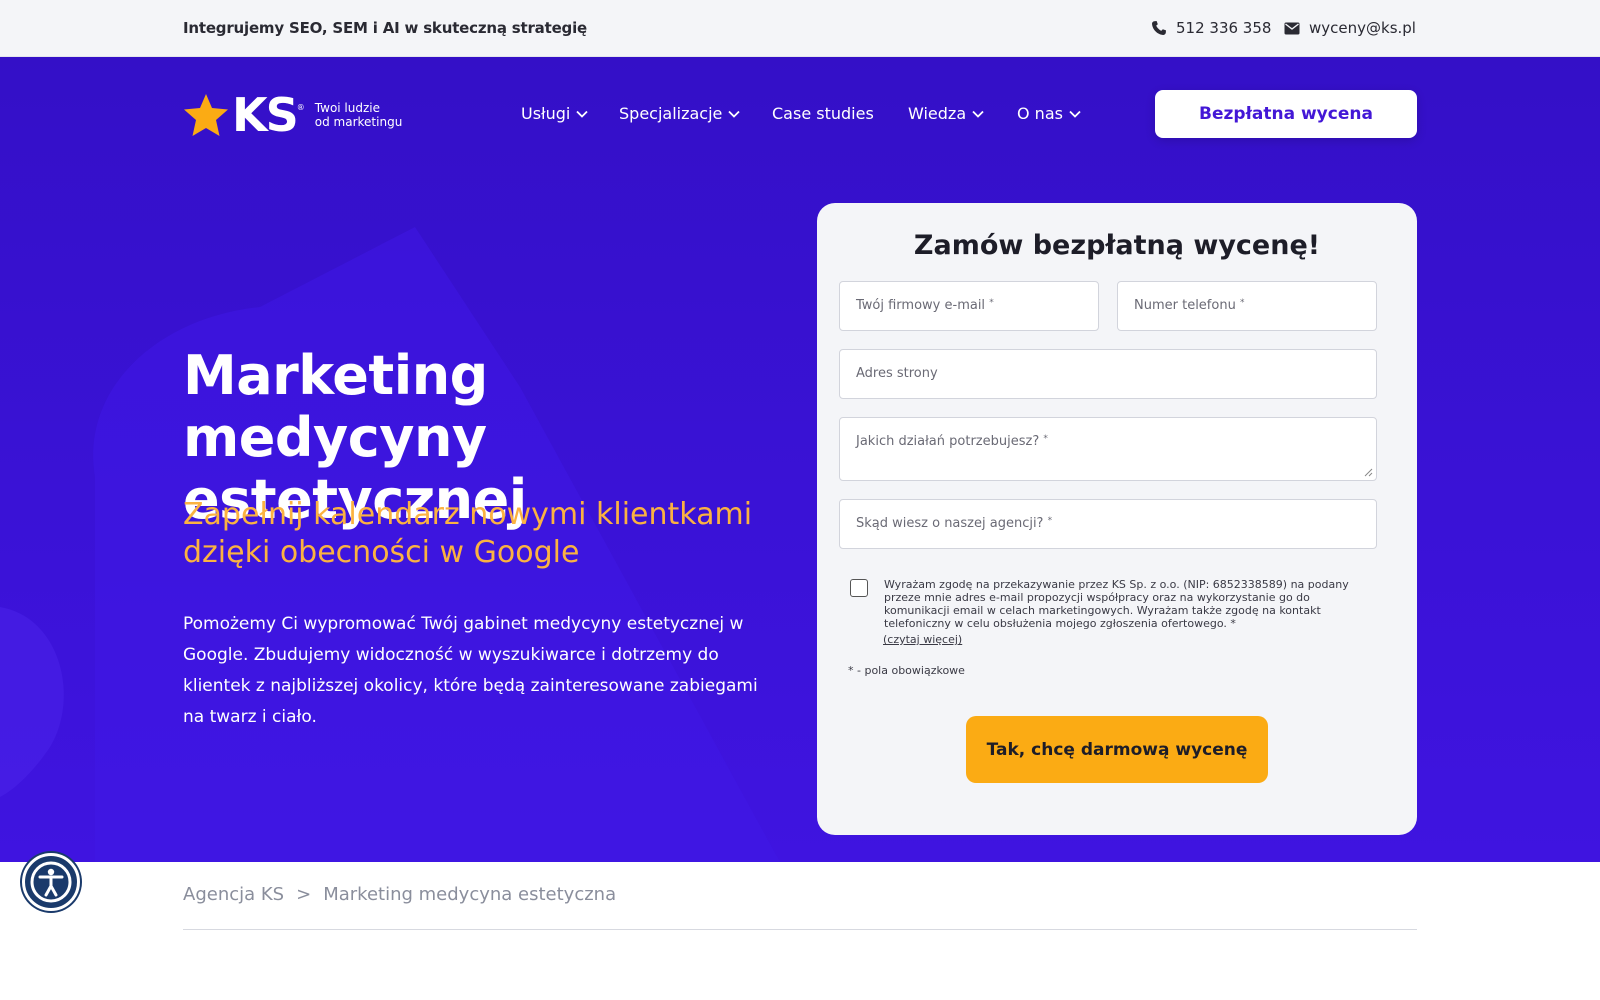 The width and height of the screenshot is (1600, 1000). I want to click on resize-handle-icon, so click(1368, 472).